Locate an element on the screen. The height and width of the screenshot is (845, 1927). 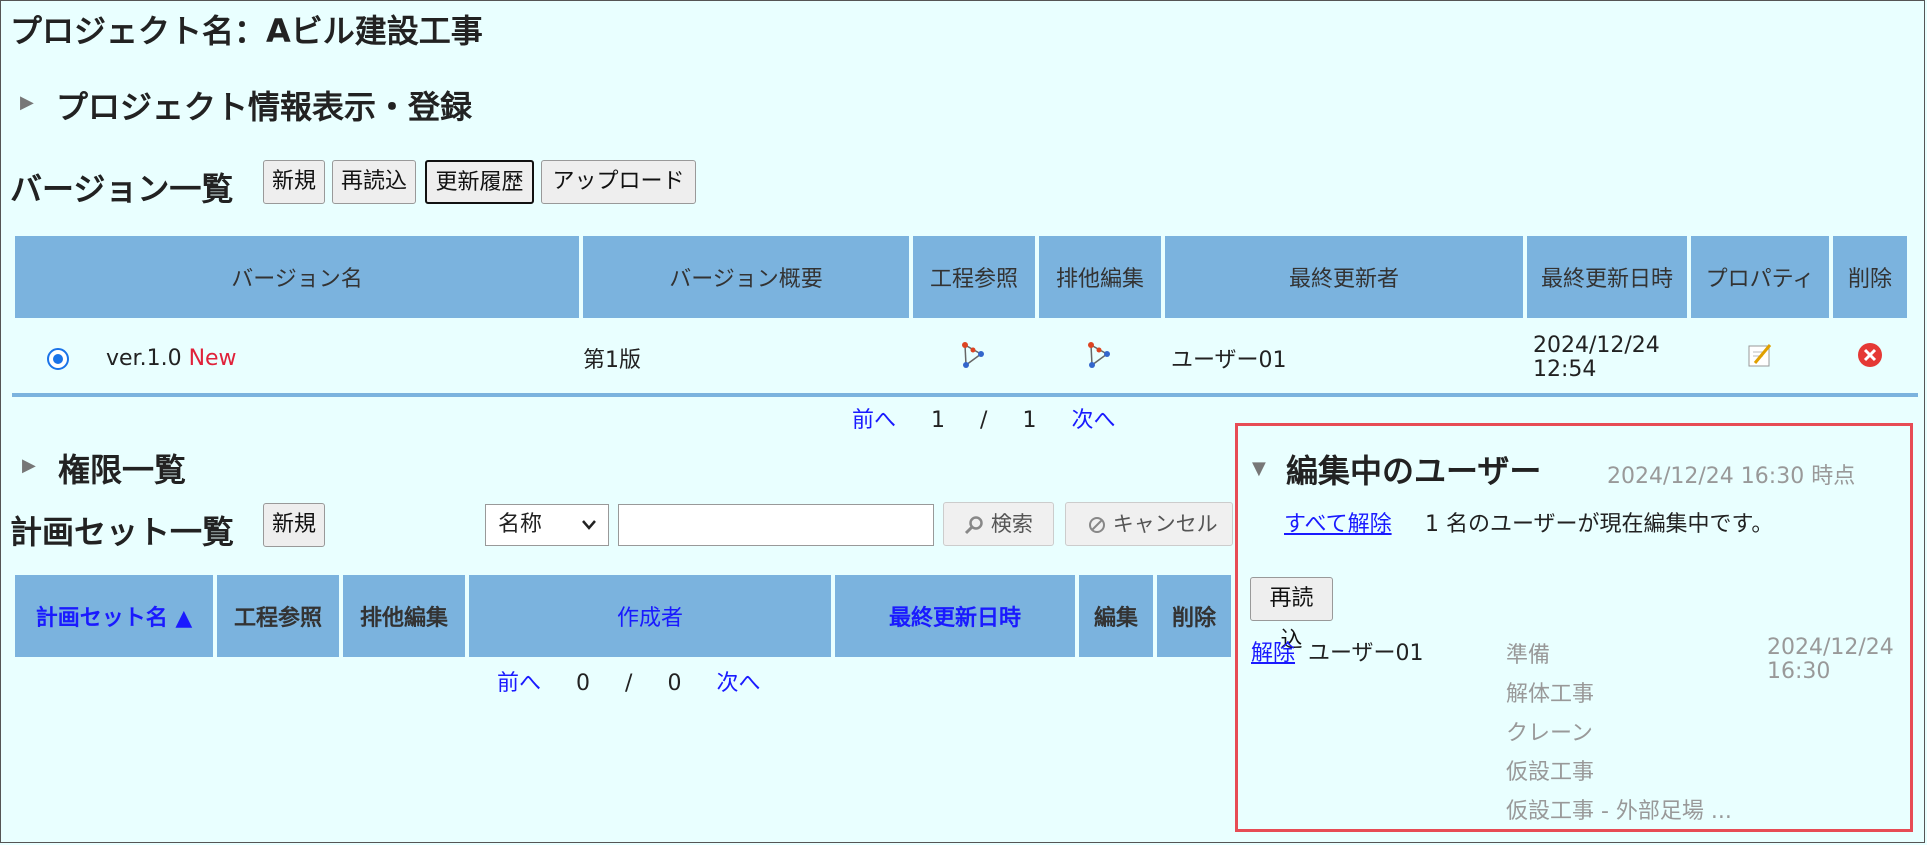
properties-cell is located at coordinates (1760, 358).